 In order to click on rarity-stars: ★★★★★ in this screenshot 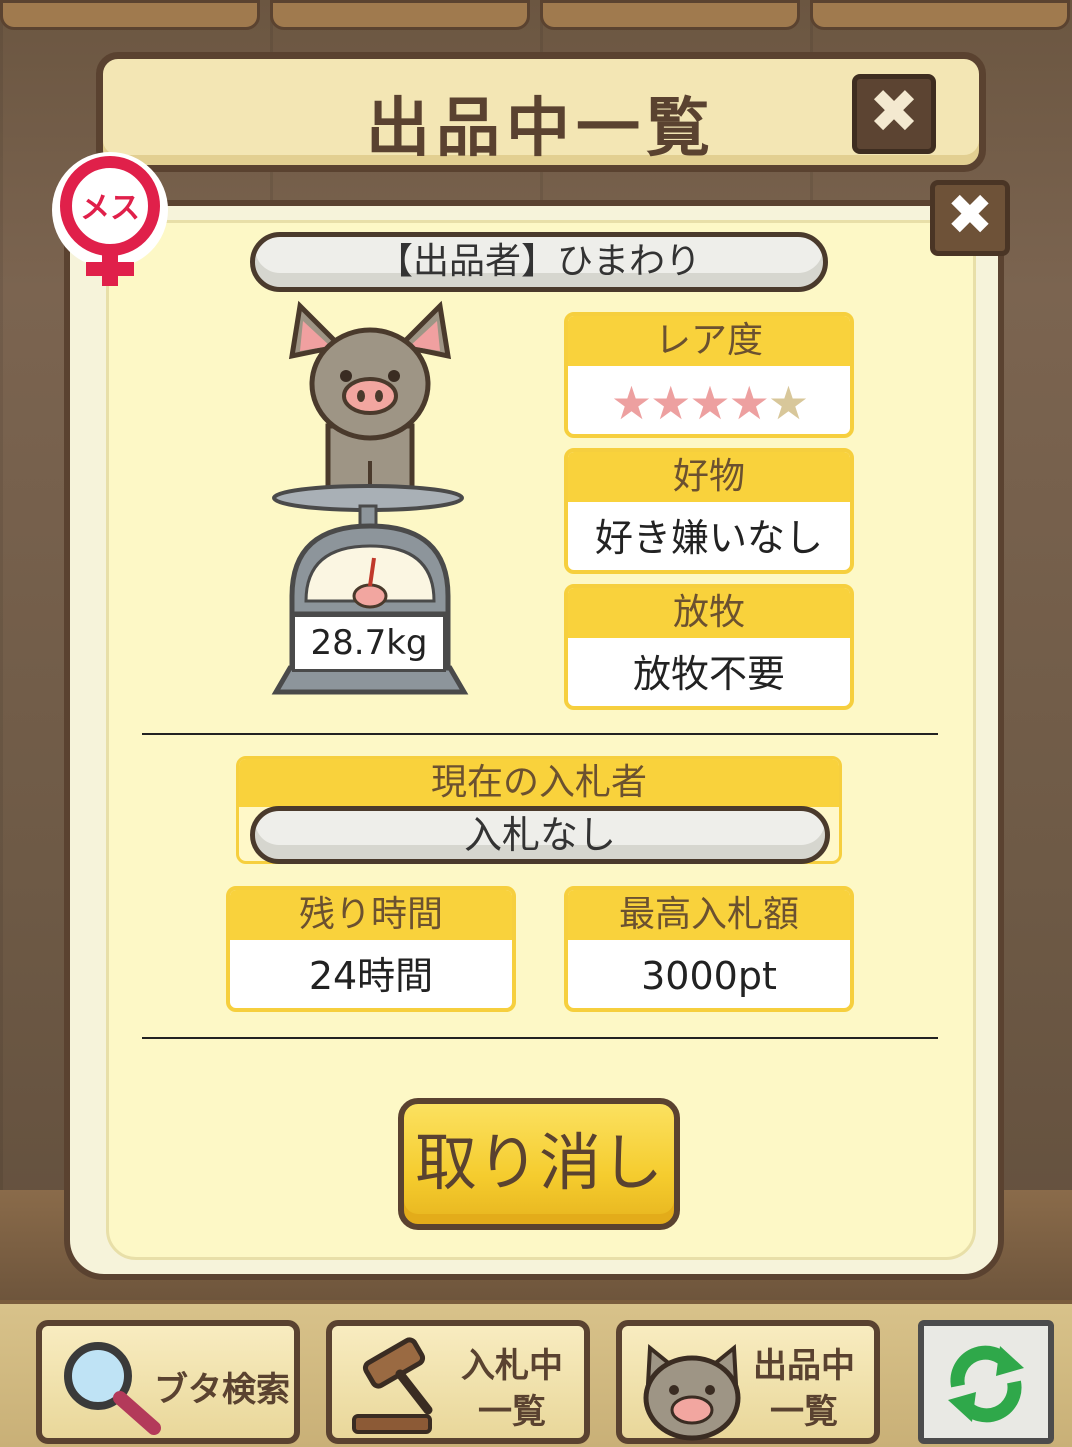, I will do `click(709, 400)`.